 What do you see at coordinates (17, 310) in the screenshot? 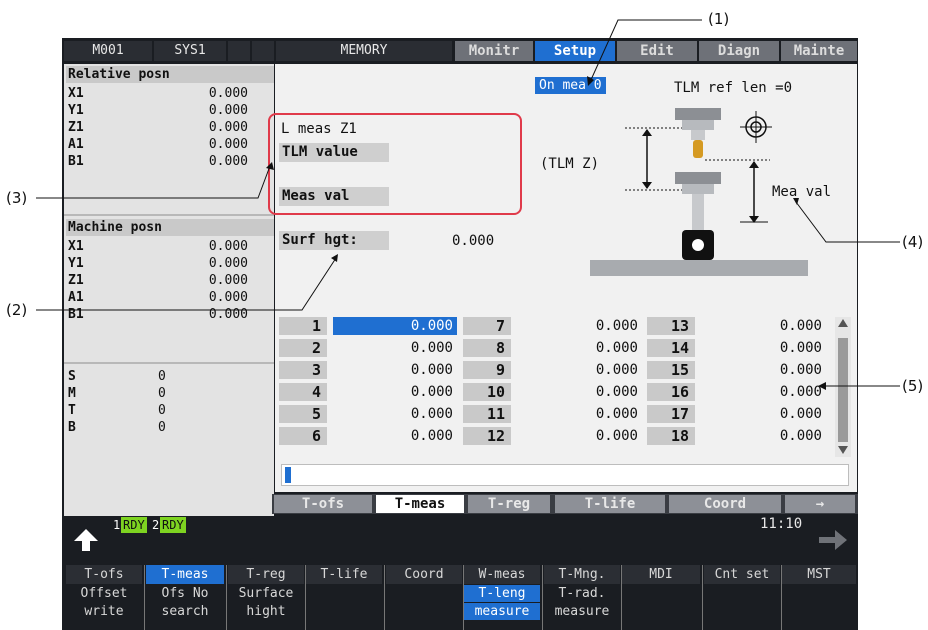
I see `callout-2: (2)` at bounding box center [17, 310].